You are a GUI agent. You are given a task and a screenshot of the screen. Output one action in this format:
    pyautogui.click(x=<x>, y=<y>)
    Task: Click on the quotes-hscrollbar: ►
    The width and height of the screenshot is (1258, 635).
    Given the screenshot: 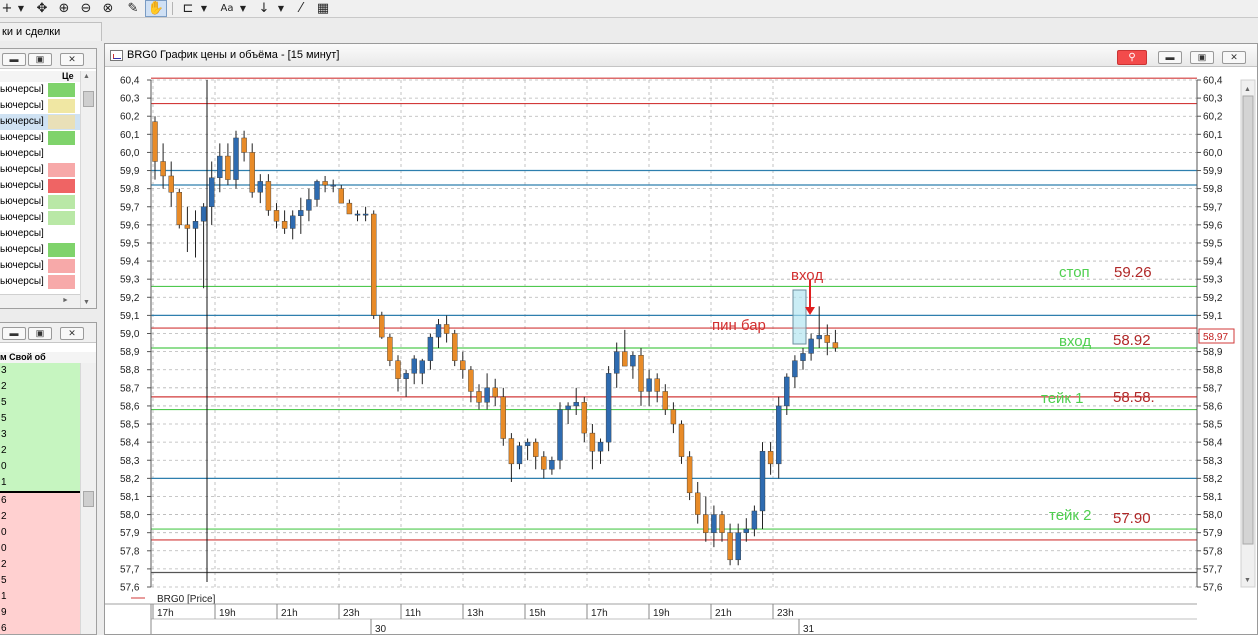 What is the action you would take?
    pyautogui.click(x=40, y=301)
    